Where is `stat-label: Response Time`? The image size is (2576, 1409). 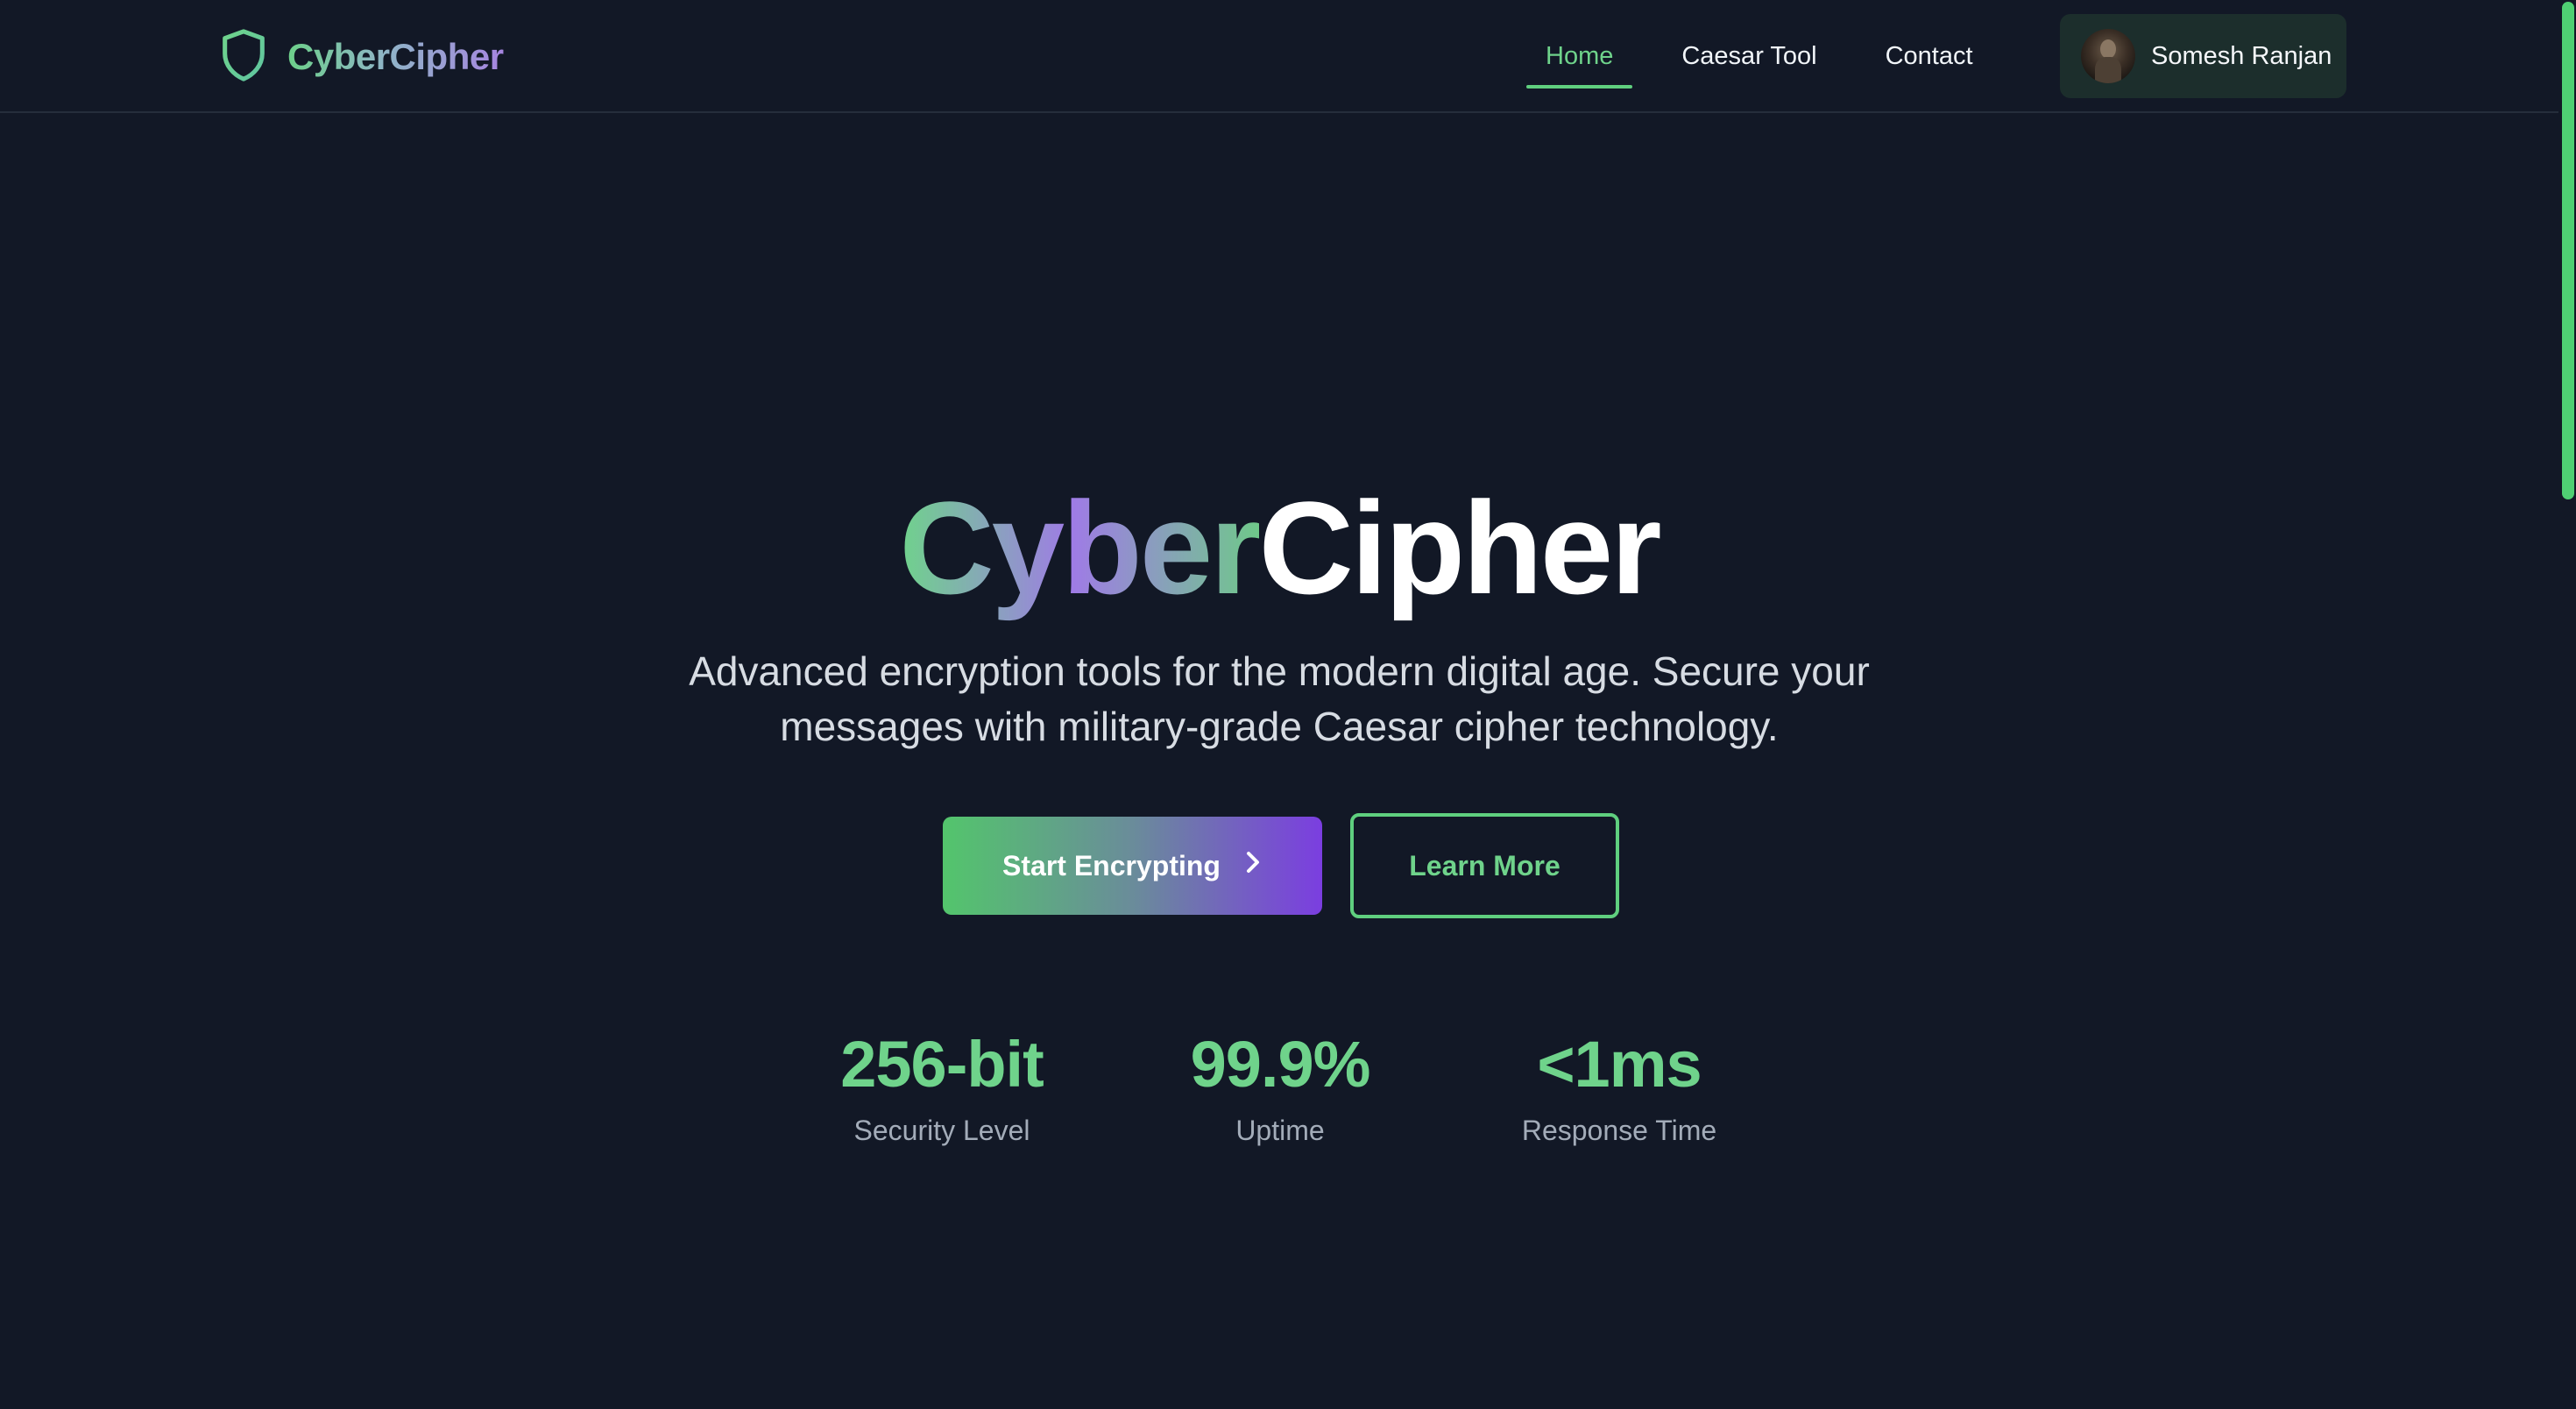 stat-label: Response Time is located at coordinates (1619, 1130).